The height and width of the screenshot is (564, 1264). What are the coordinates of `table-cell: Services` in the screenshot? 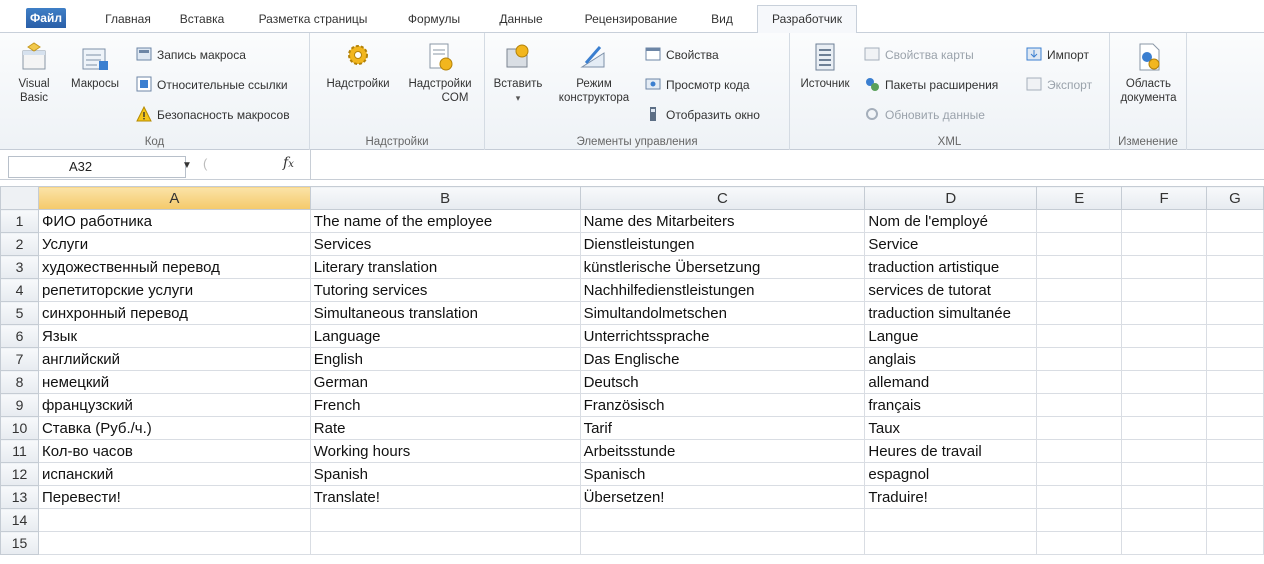 It's located at (445, 244).